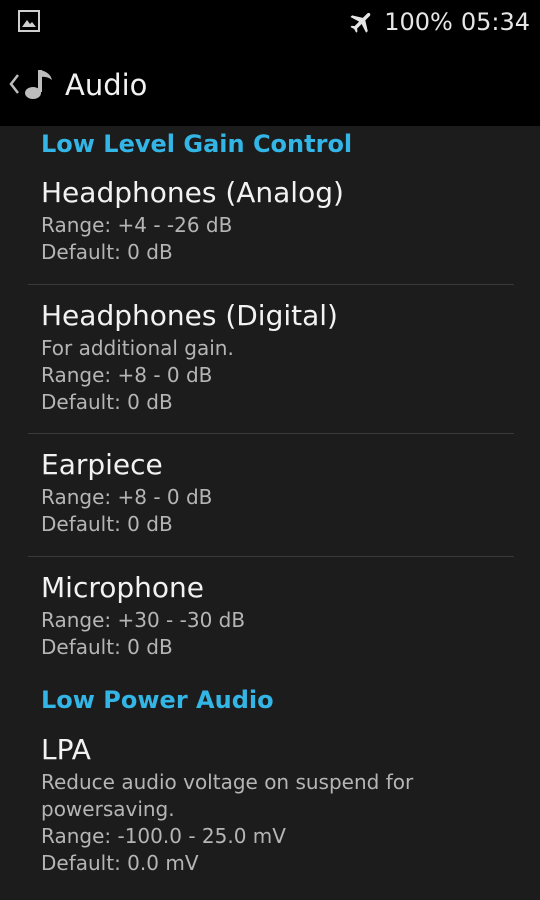 The width and height of the screenshot is (540, 900). What do you see at coordinates (163, 836) in the screenshot?
I see `pref-summary-line: Range: -100.0 - 25.0 mV` at bounding box center [163, 836].